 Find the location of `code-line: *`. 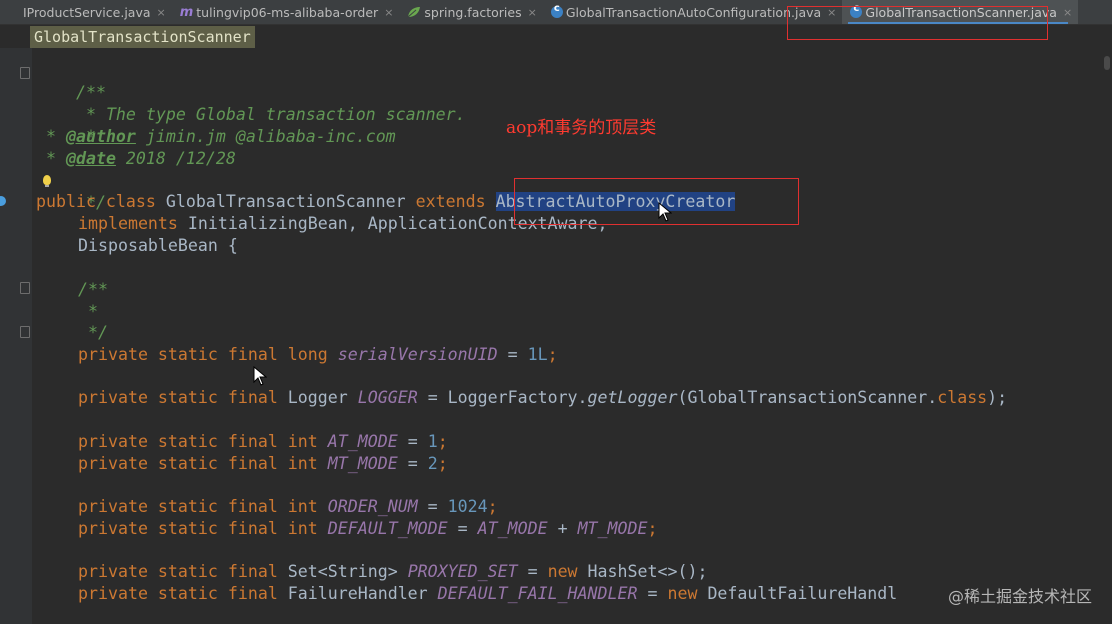

code-line: * is located at coordinates (88, 312).